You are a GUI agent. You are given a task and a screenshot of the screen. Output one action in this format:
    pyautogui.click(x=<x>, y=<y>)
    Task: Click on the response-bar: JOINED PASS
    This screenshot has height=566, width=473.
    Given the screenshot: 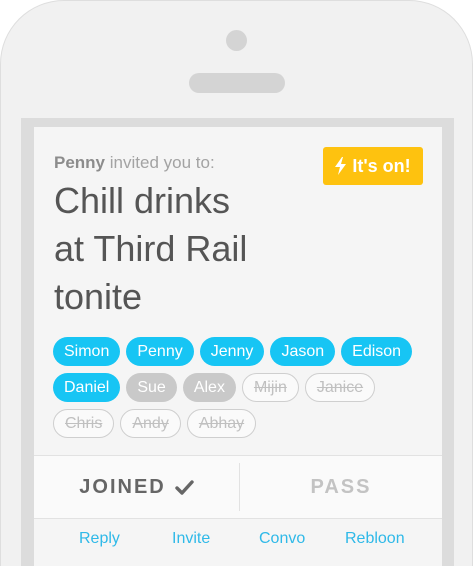 What is the action you would take?
    pyautogui.click(x=238, y=487)
    